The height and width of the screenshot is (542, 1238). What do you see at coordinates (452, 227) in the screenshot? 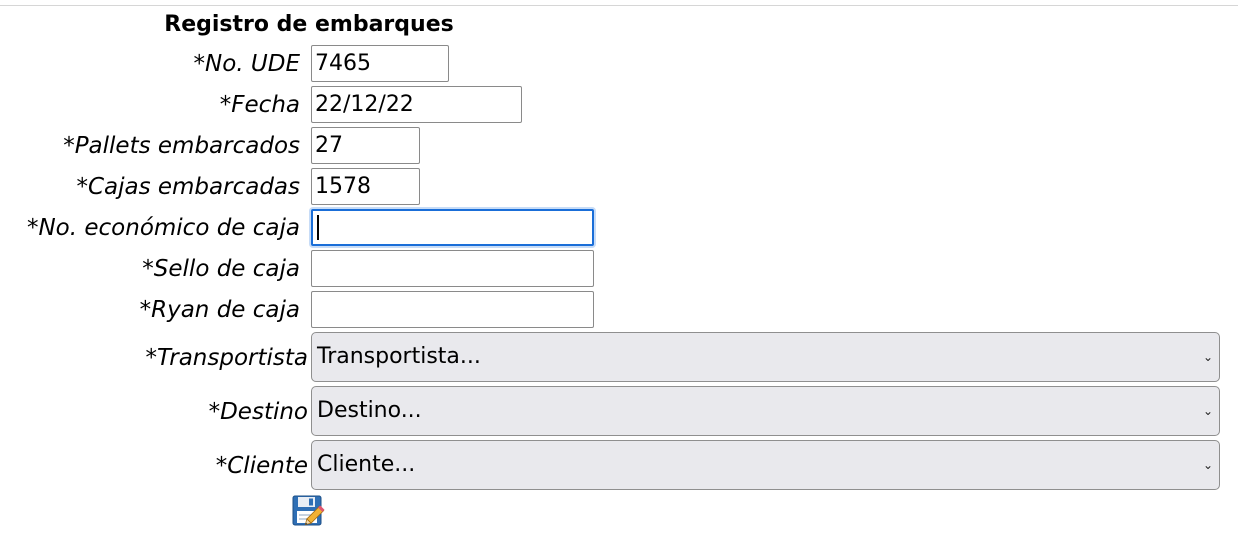
I see `no-economico-input` at bounding box center [452, 227].